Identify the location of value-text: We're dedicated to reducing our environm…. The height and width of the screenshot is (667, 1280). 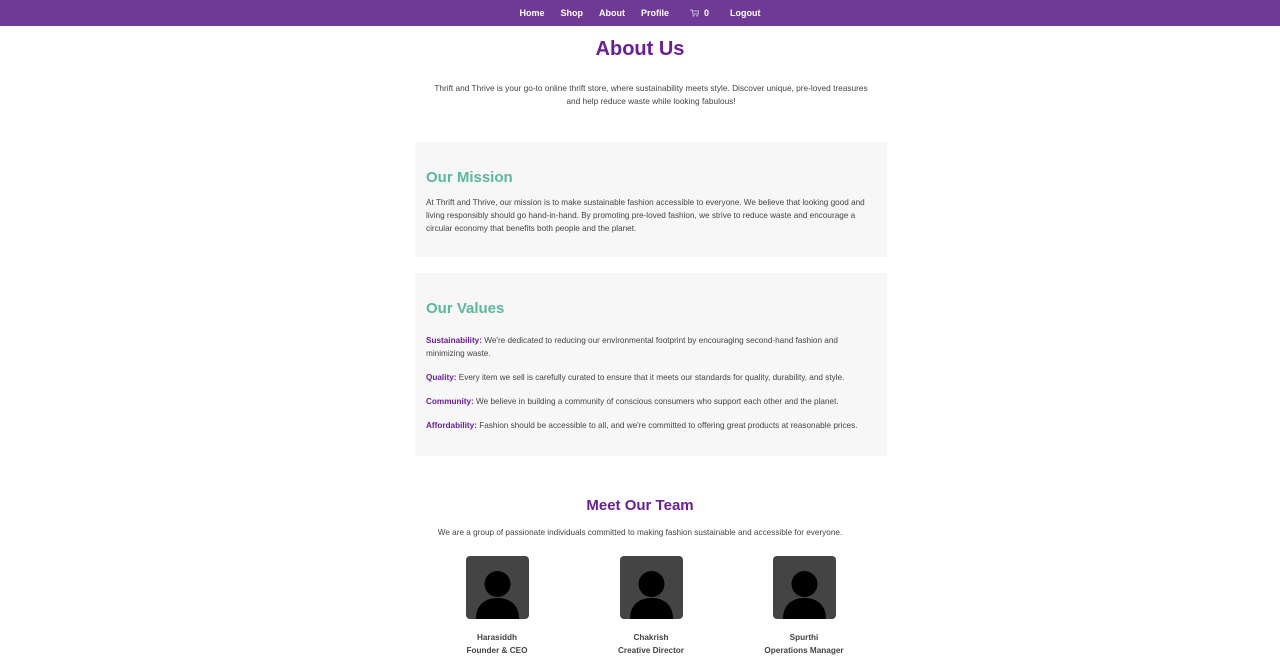
(632, 347).